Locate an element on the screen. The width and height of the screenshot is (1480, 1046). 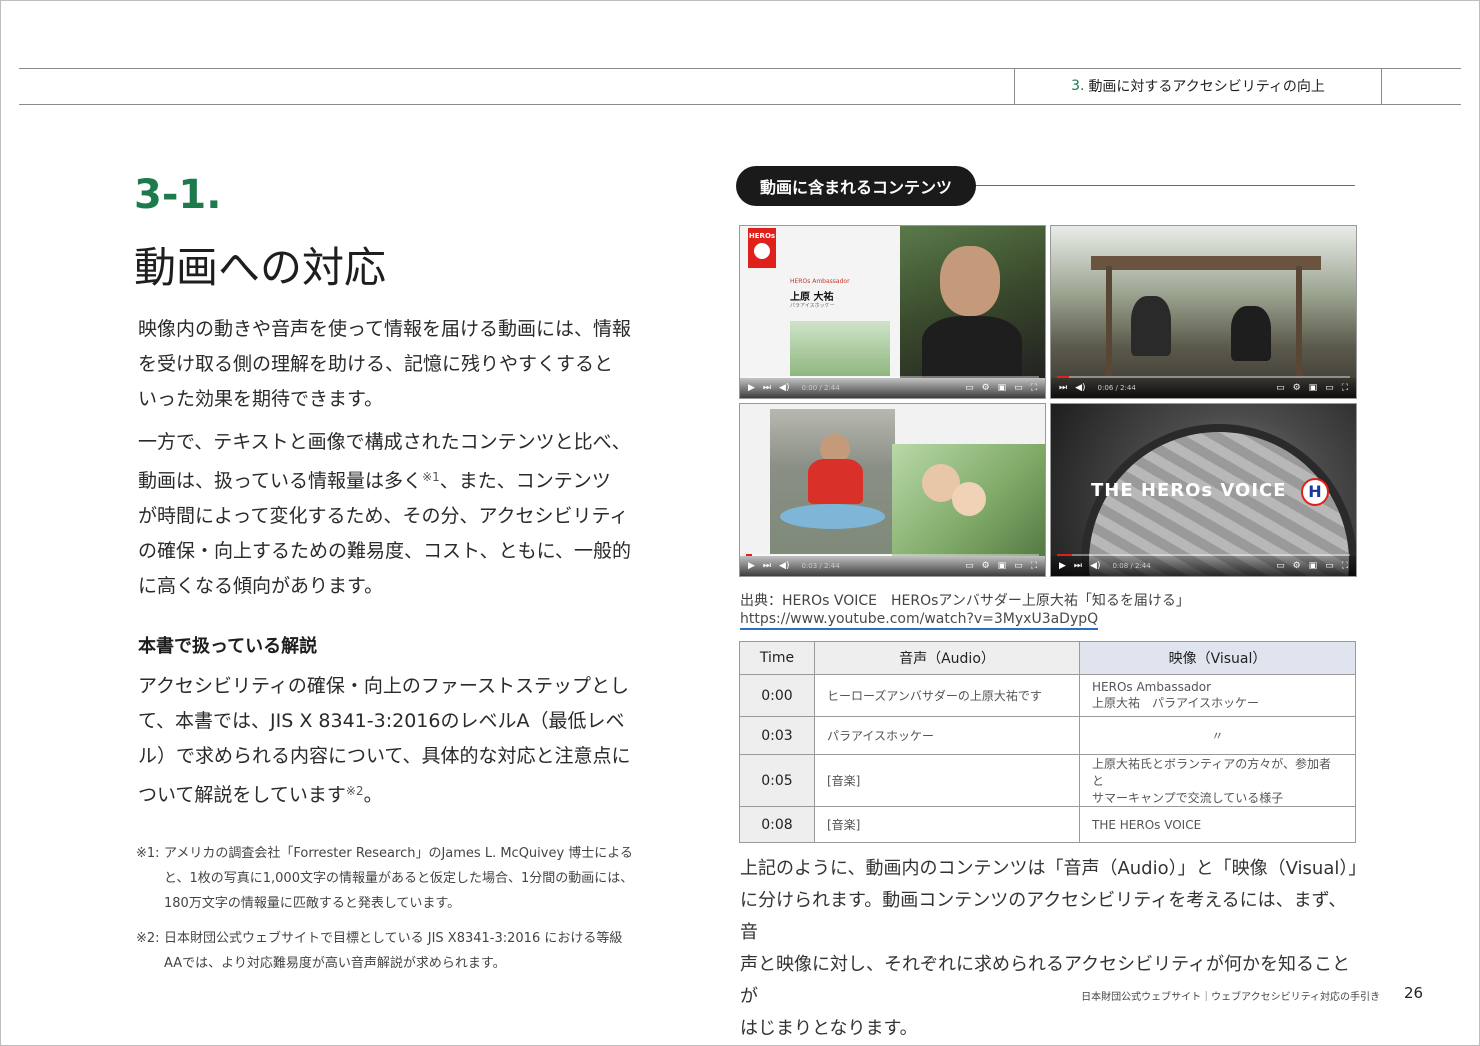
heros-logo-icon: H is located at coordinates (1315, 492).